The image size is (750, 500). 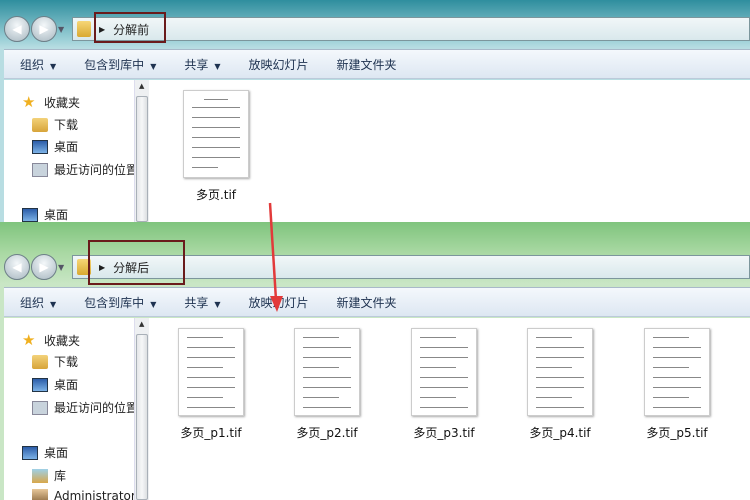 I want to click on red-arrow, so click(x=275, y=257).